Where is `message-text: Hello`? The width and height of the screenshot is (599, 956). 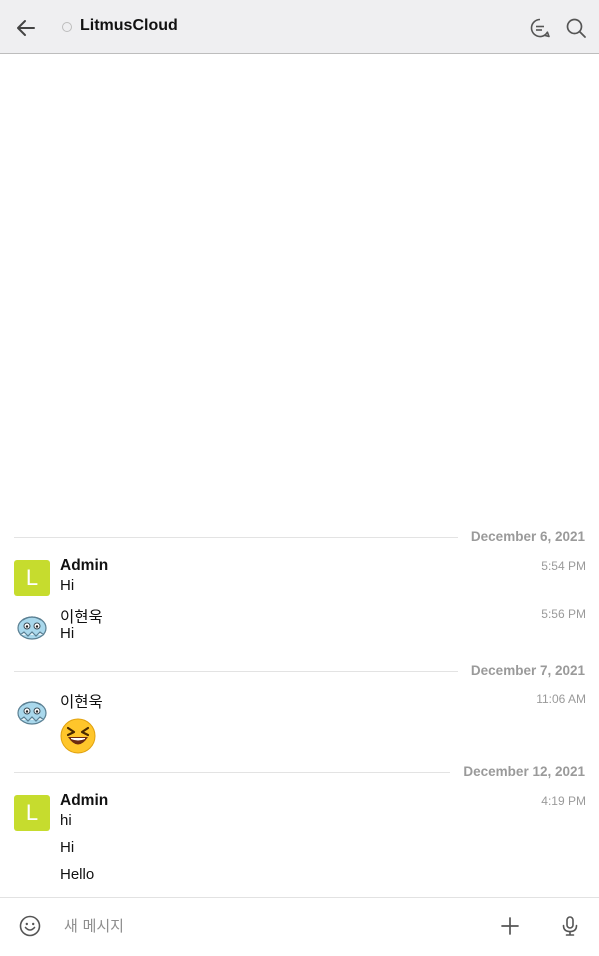
message-text: Hello is located at coordinates (77, 874).